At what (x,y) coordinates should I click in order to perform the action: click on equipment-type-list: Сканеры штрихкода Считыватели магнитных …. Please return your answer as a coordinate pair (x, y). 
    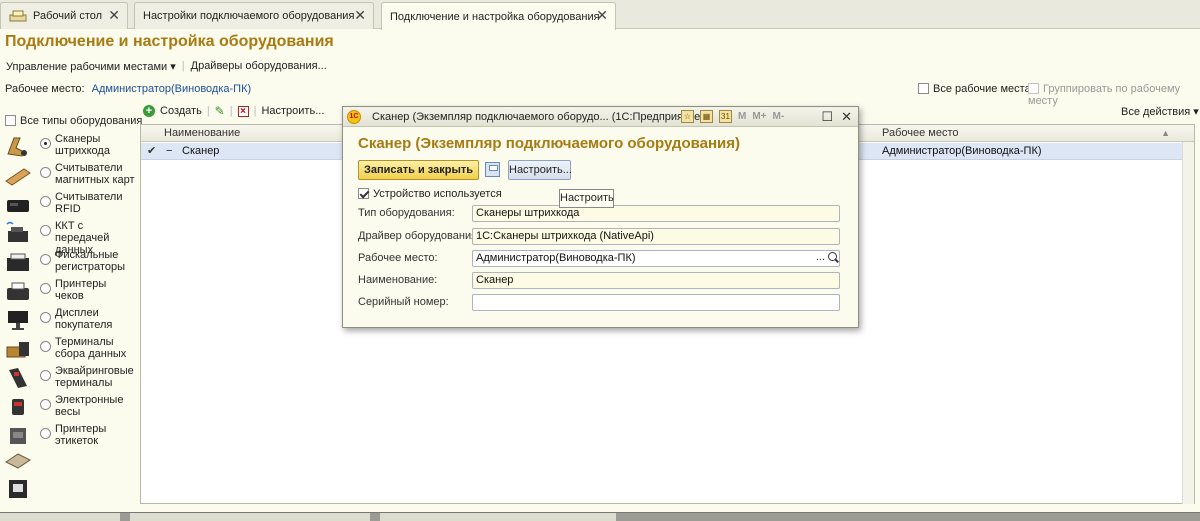
    Looking at the image, I should click on (68, 291).